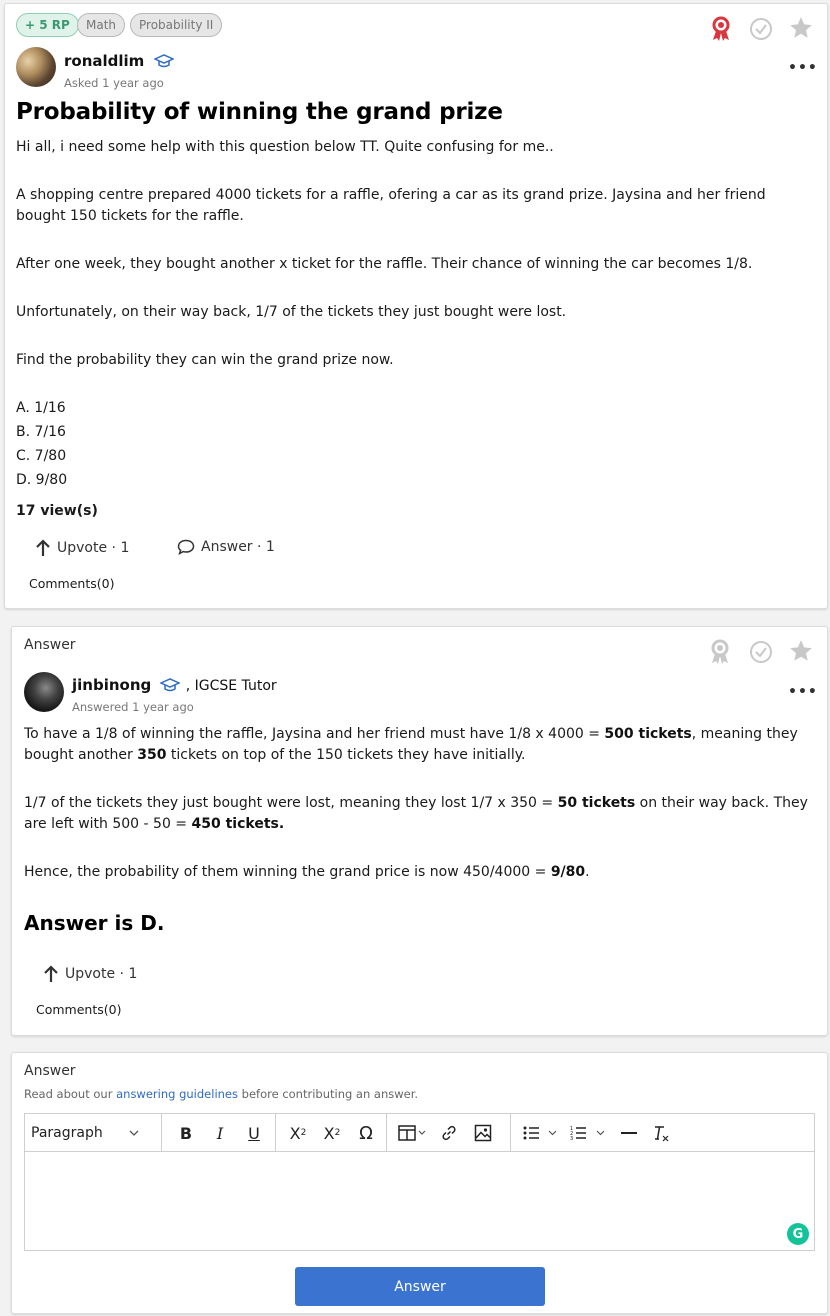 The width and height of the screenshot is (830, 1316). I want to click on underline-icon: U, so click(254, 1133).